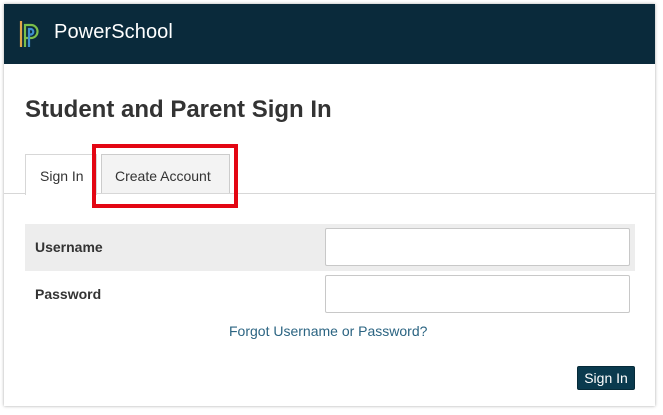 Image resolution: width=663 pixels, height=415 pixels. I want to click on password-input, so click(477, 294).